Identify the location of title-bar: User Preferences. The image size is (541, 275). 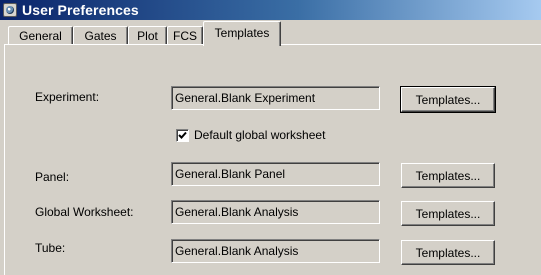
(270, 10).